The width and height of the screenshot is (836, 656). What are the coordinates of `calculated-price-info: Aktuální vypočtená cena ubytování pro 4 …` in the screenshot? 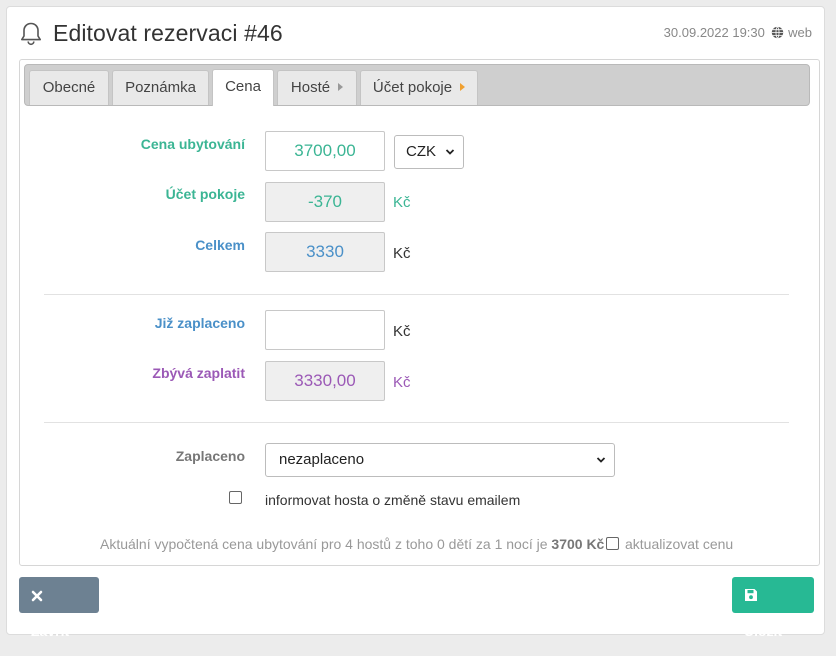 It's located at (352, 544).